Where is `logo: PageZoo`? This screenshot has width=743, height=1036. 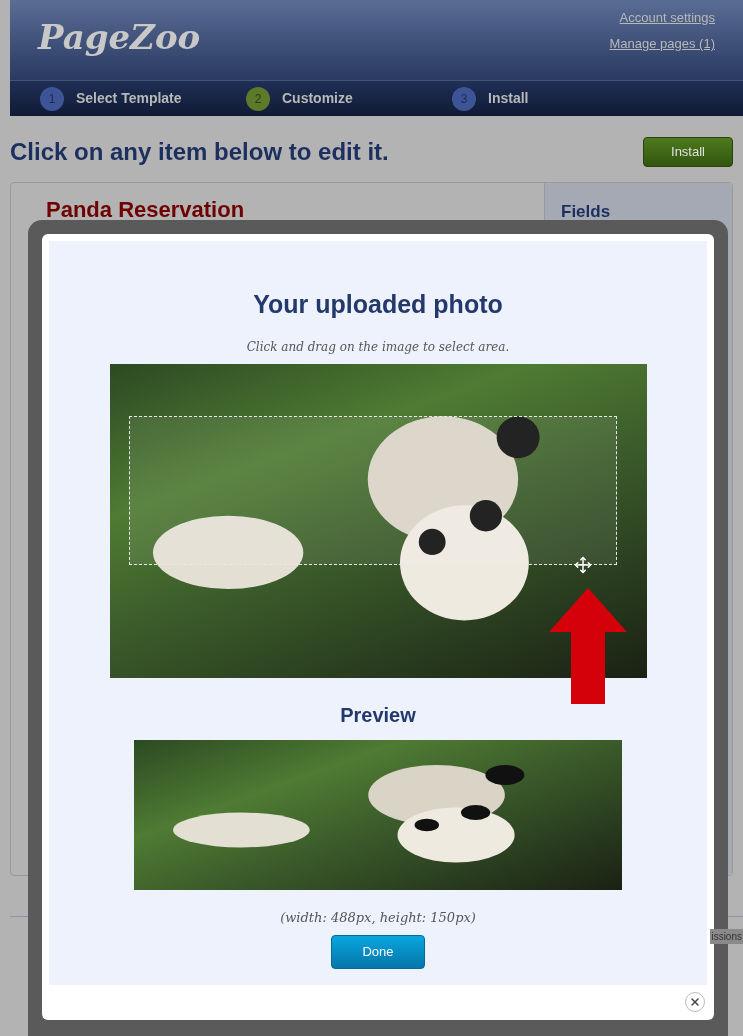 logo: PageZoo is located at coordinates (119, 40).